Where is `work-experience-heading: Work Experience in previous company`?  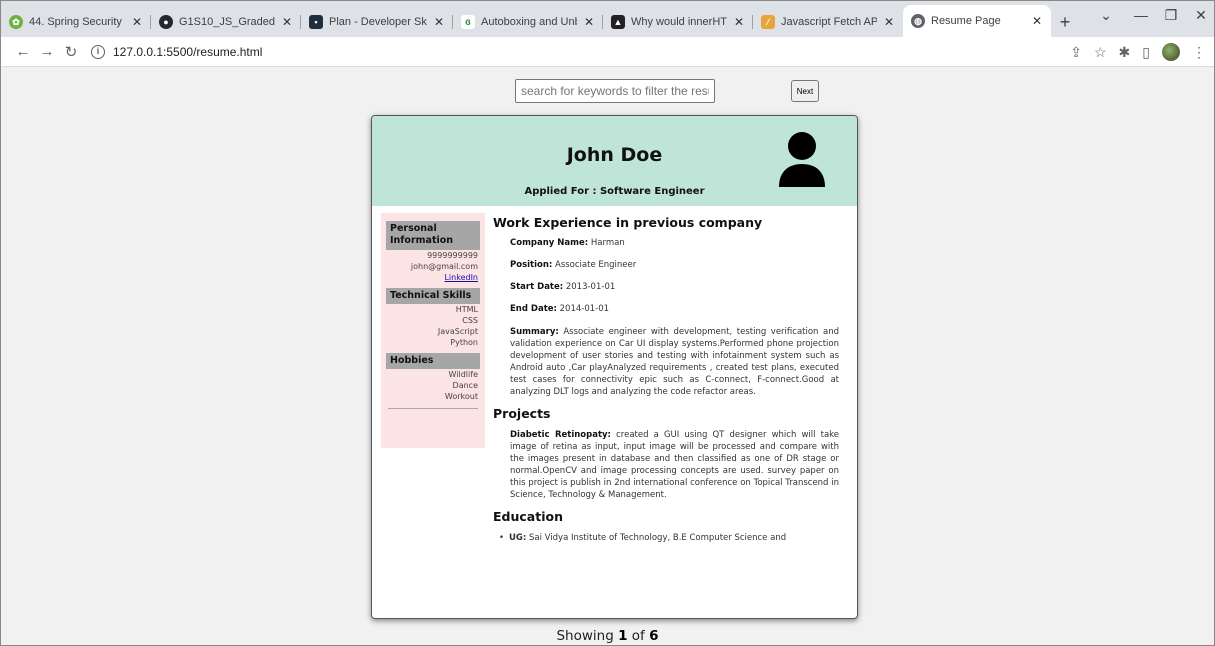
work-experience-heading: Work Experience in previous company is located at coordinates (628, 222).